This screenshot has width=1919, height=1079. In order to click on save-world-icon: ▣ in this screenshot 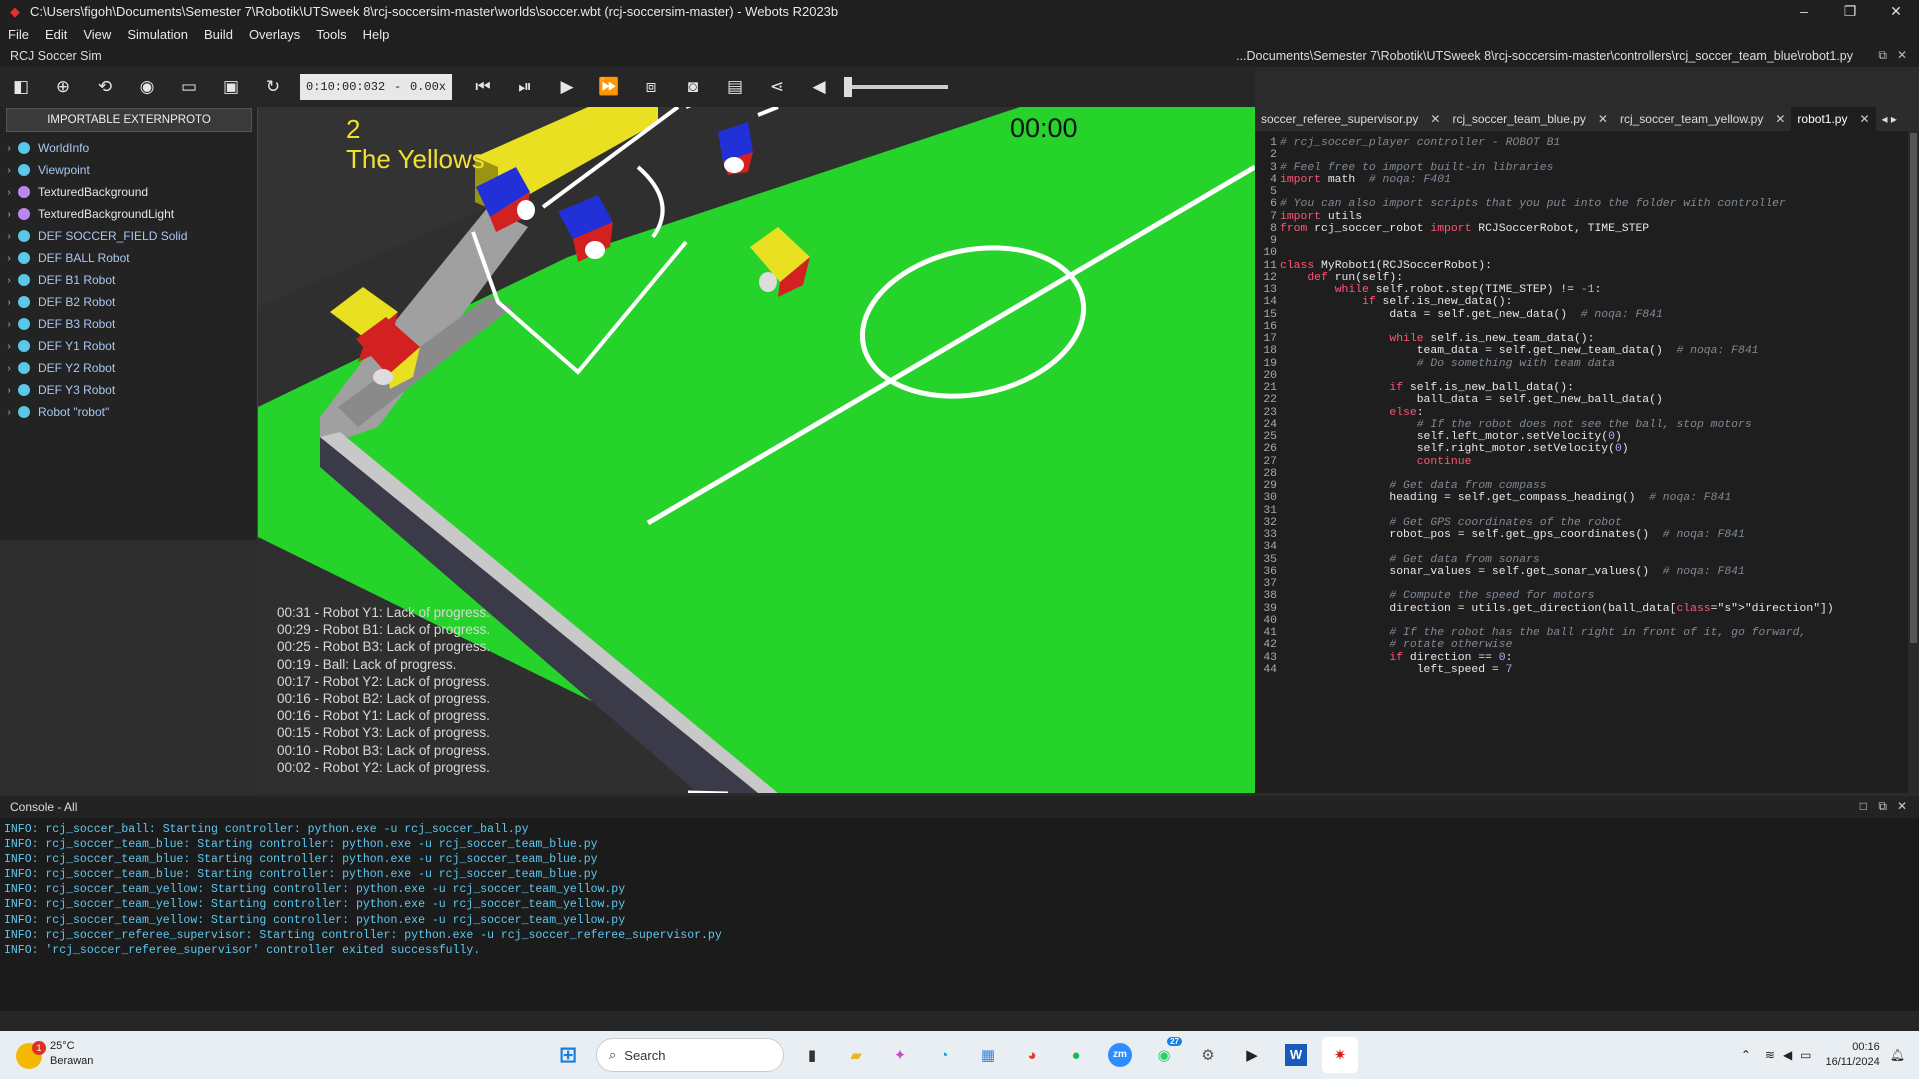, I will do `click(231, 87)`.